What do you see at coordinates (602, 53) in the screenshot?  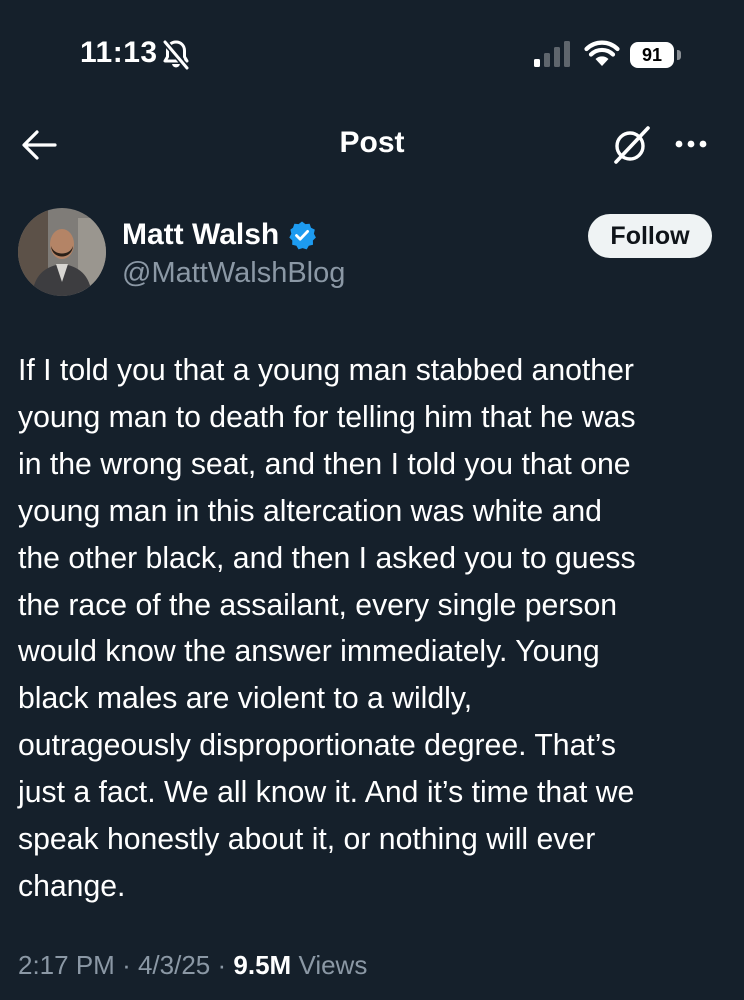 I see `wifi-icon` at bounding box center [602, 53].